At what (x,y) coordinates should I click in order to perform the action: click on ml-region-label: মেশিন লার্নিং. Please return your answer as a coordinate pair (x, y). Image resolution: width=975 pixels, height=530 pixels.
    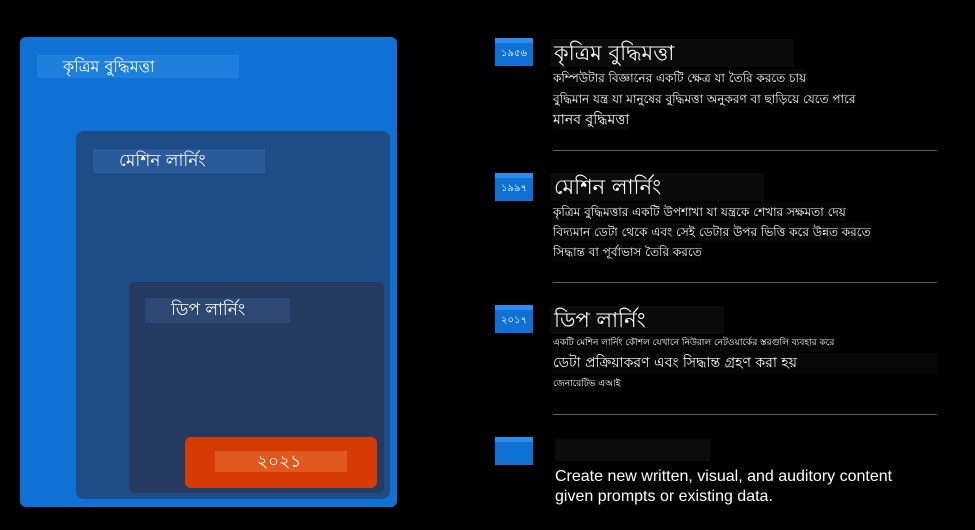
    Looking at the image, I should click on (179, 161).